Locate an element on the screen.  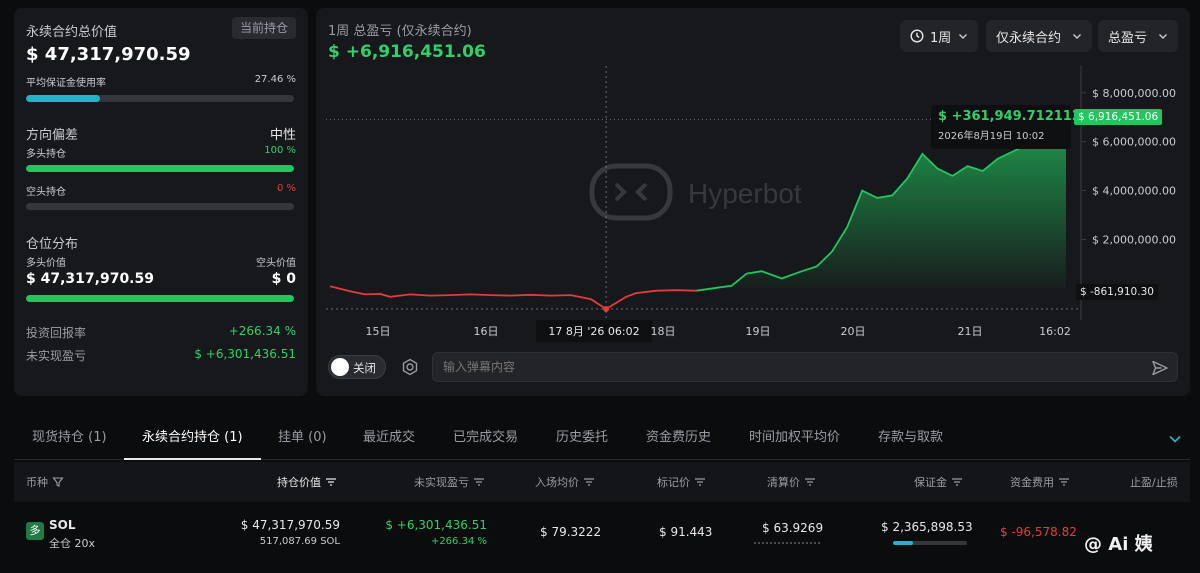
y-tick-label: $ 8,000,000.00 is located at coordinates (1134, 93).